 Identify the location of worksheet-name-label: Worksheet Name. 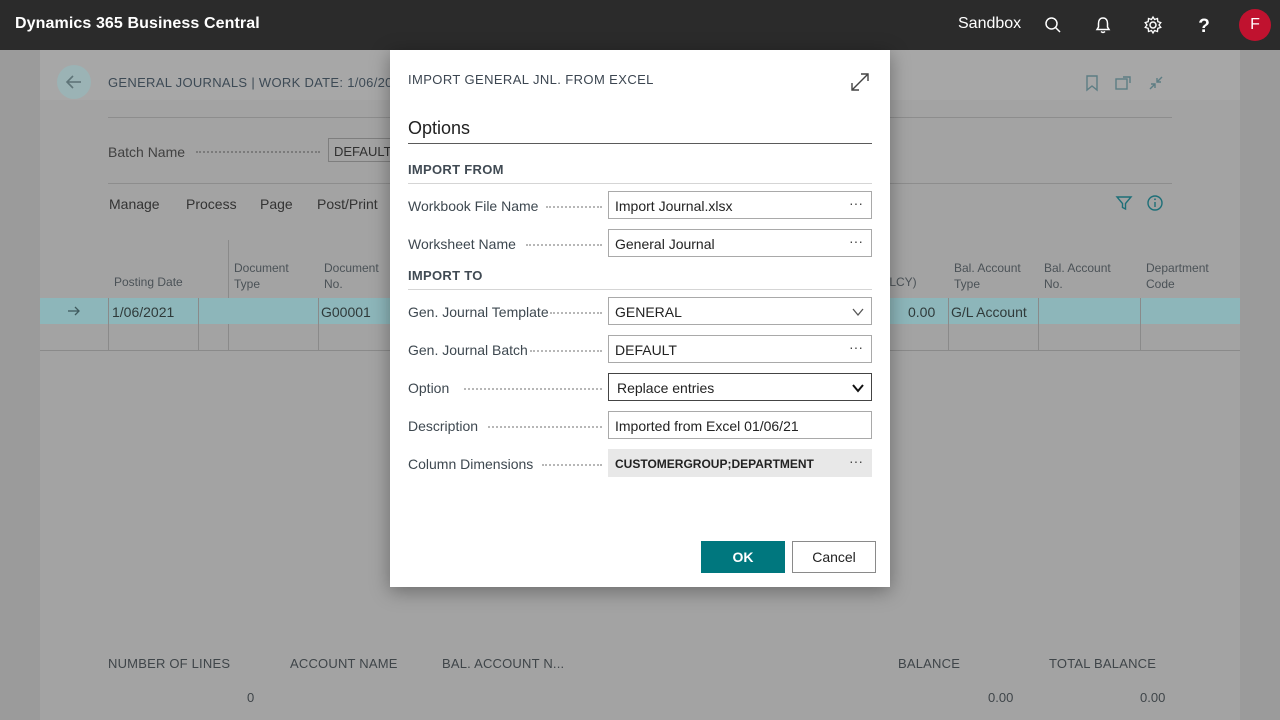
(462, 244).